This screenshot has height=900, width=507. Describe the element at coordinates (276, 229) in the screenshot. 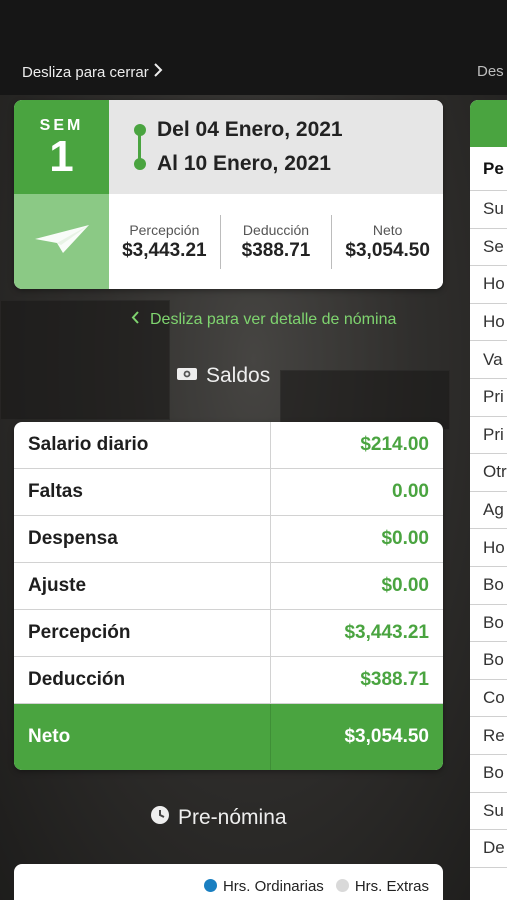

I see `total-label: Deducción` at that location.